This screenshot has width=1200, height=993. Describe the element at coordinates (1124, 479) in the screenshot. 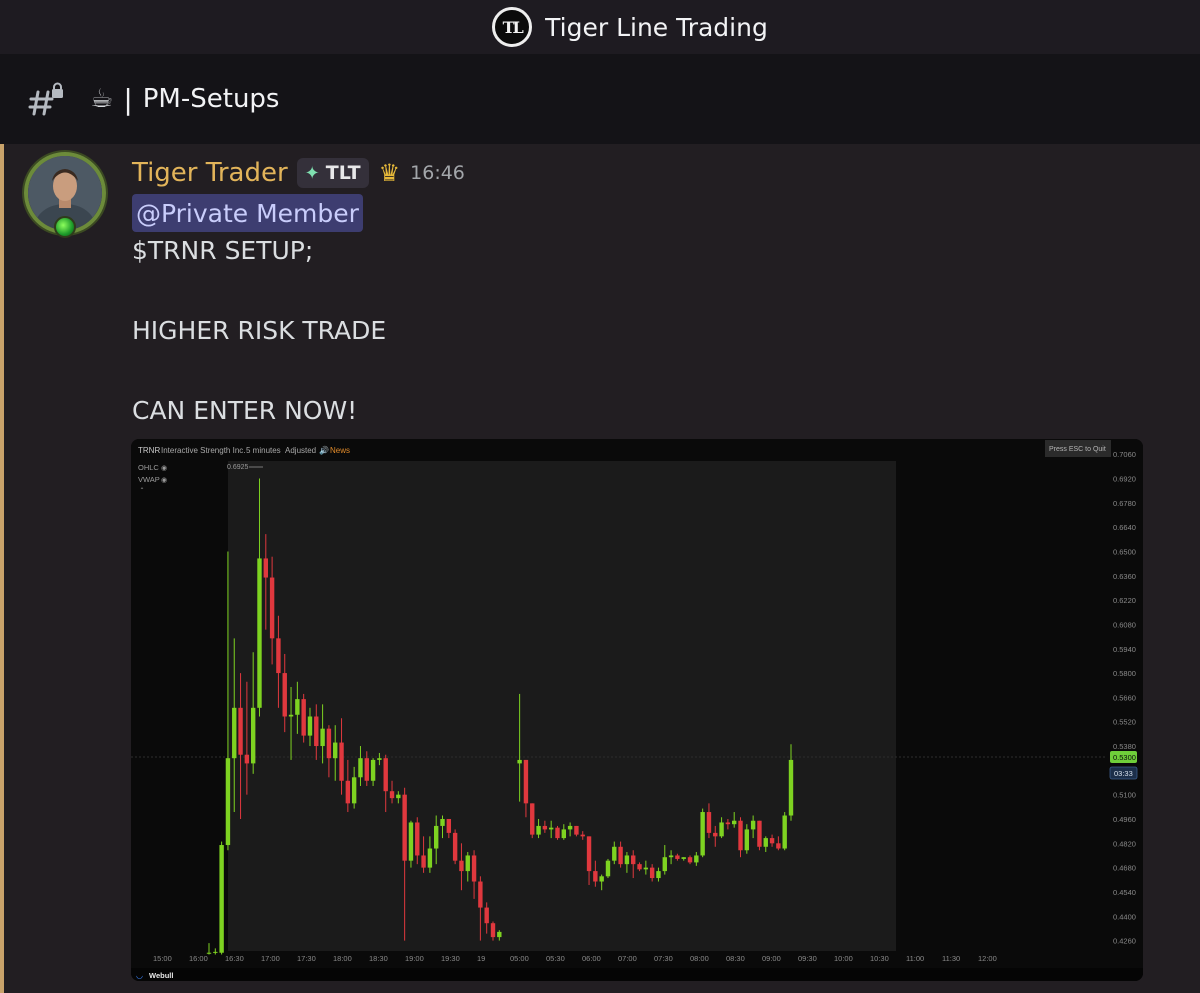

I see `y-tick-label: 0.6920` at that location.